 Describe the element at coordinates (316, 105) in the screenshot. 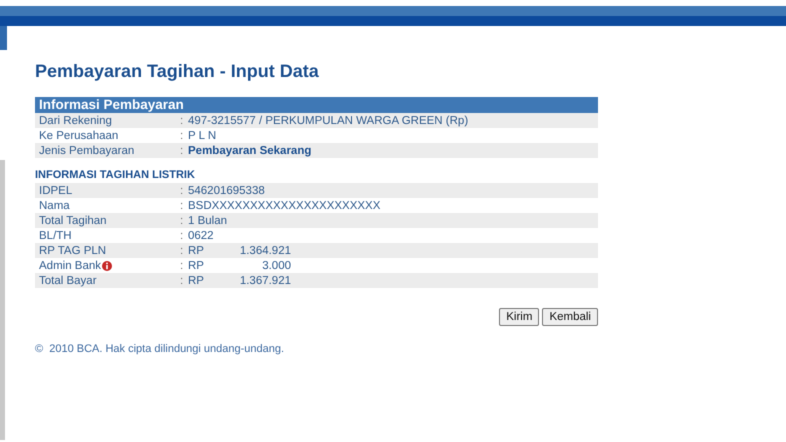

I see `section-header: Informasi Pembayaran` at that location.